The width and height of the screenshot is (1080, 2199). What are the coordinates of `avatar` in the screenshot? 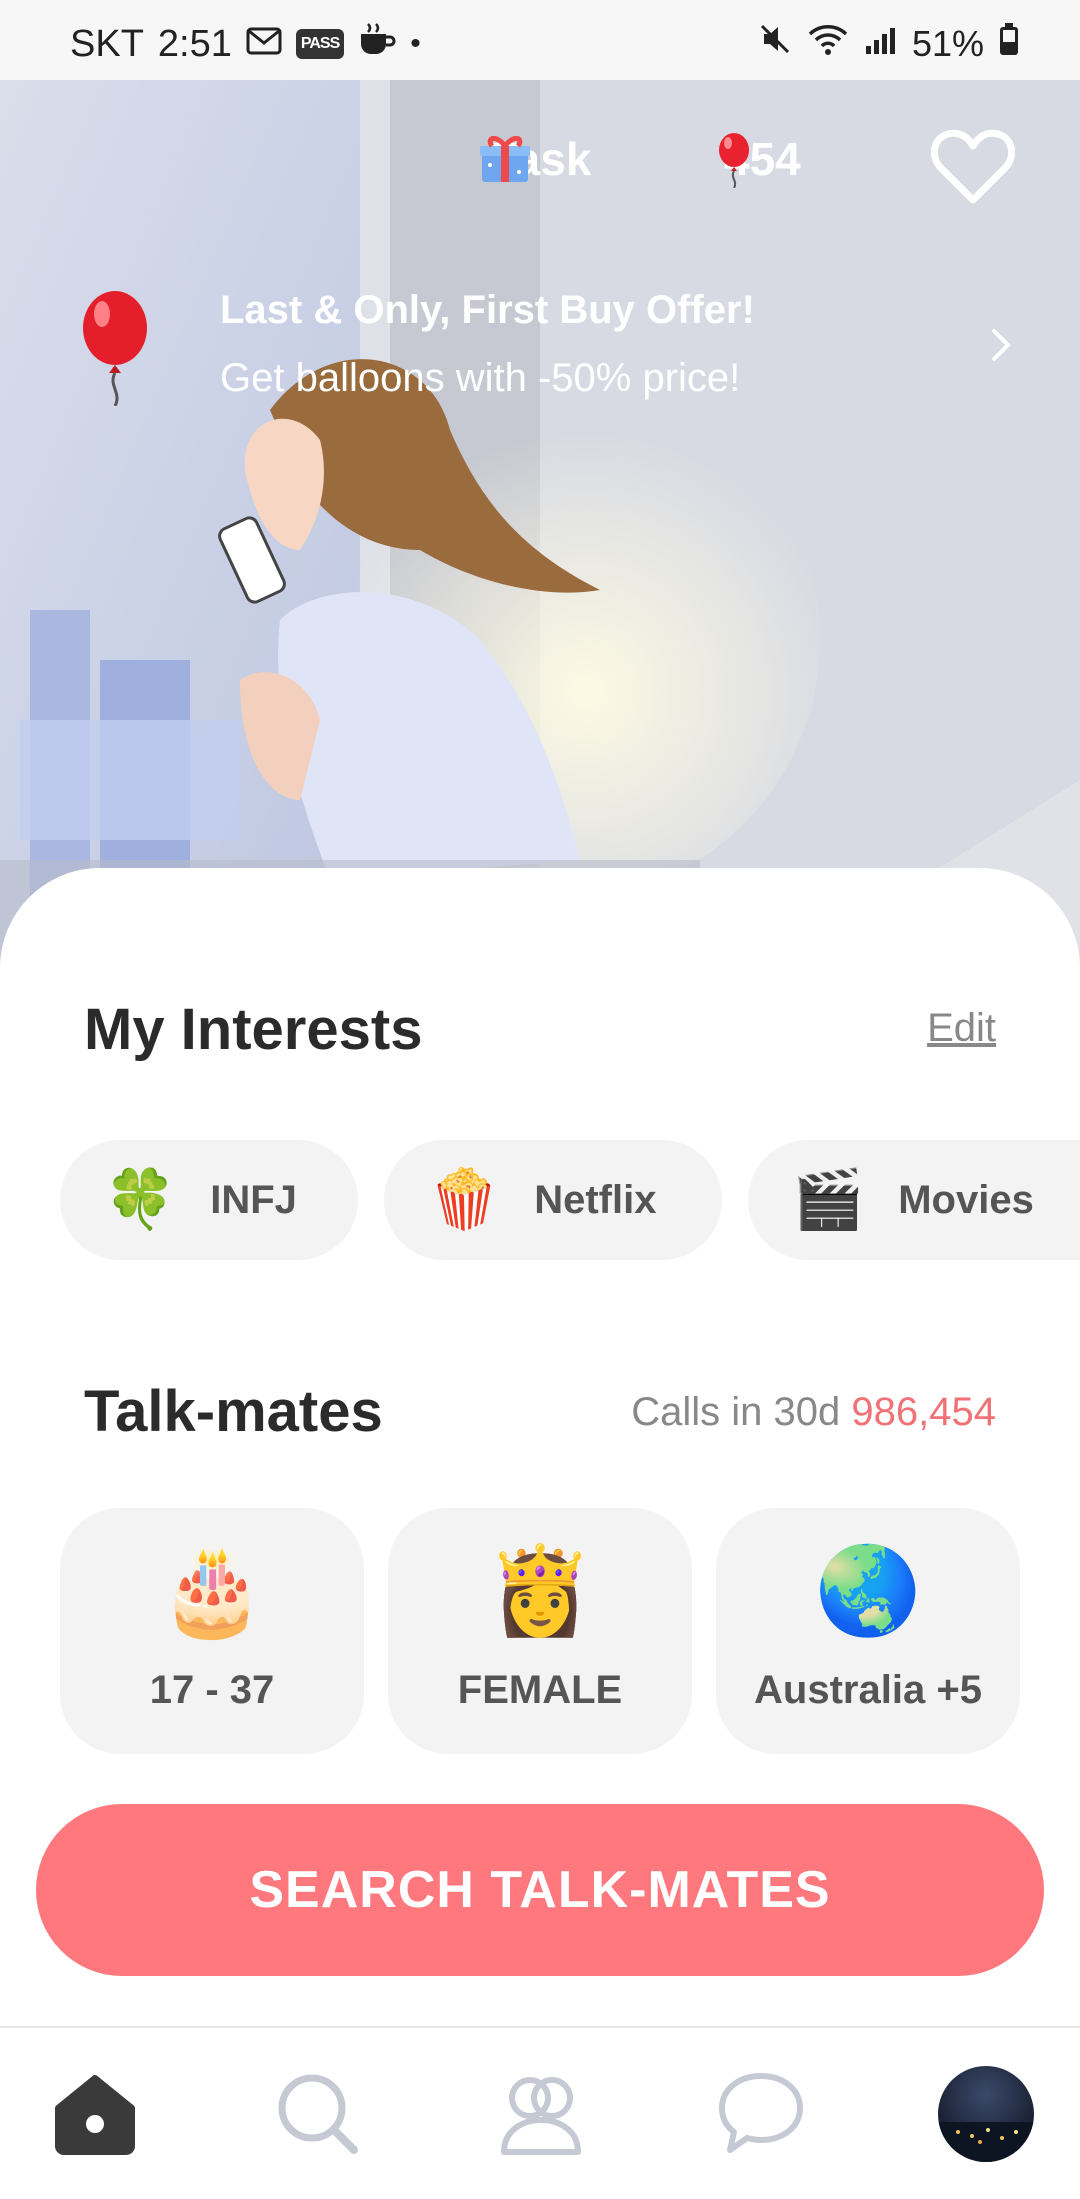 It's located at (986, 2142).